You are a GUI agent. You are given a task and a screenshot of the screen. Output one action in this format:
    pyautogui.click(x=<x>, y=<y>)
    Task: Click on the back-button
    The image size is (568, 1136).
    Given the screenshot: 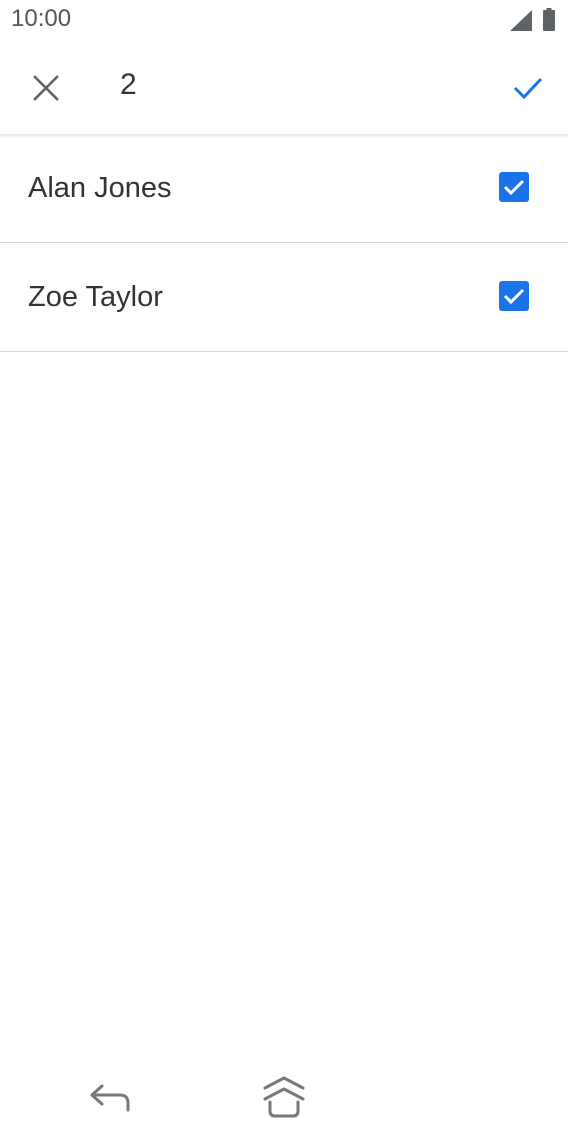 What is the action you would take?
    pyautogui.click(x=110, y=1098)
    